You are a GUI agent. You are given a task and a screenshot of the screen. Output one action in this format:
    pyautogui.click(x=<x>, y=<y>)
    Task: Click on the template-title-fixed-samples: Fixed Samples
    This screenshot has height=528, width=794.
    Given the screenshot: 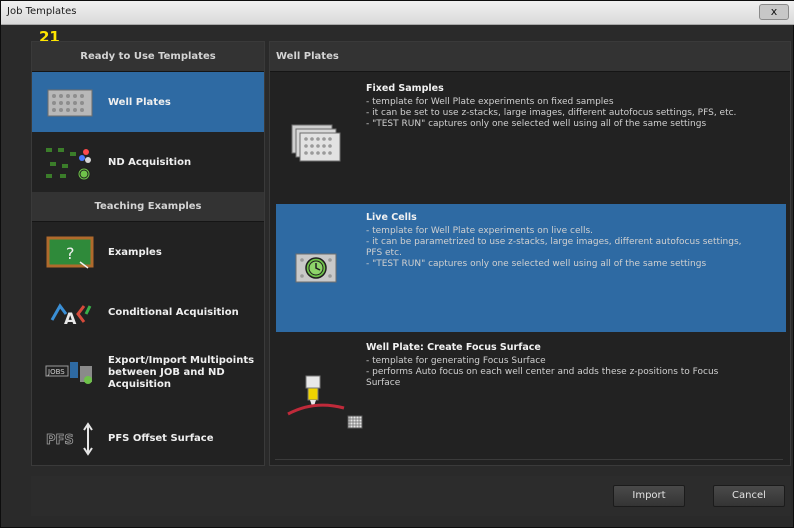 What is the action you would take?
    pyautogui.click(x=405, y=88)
    